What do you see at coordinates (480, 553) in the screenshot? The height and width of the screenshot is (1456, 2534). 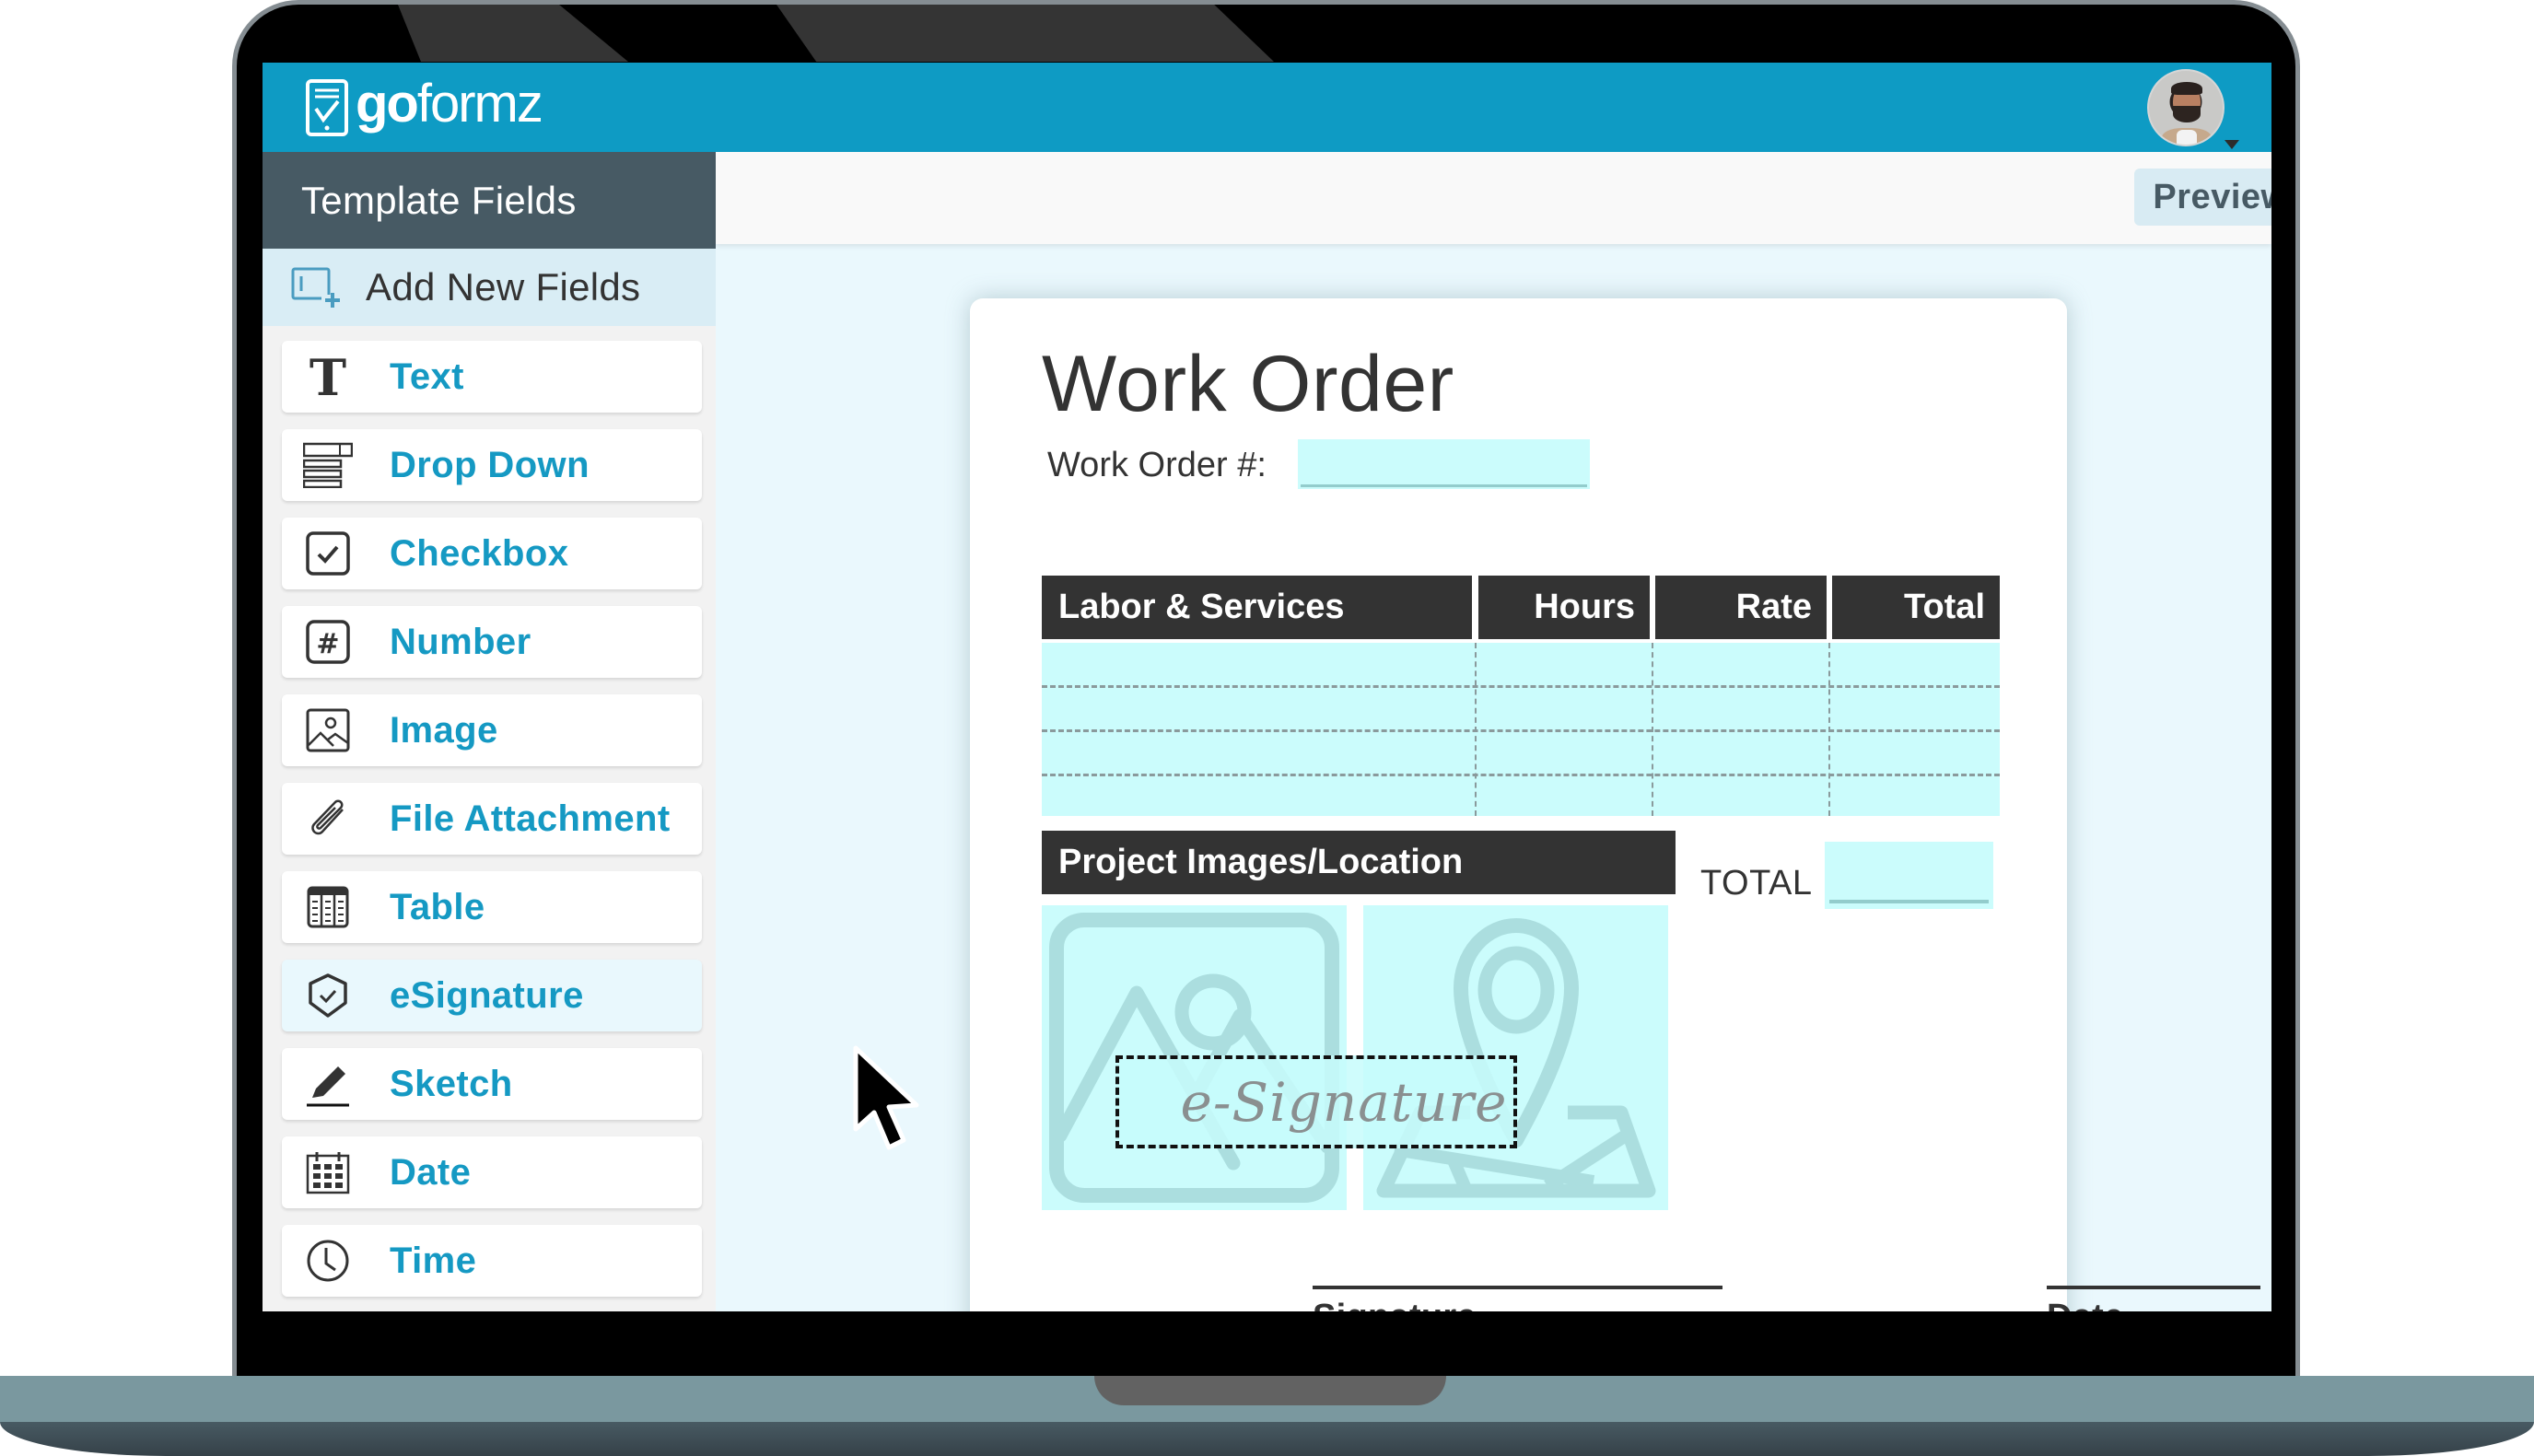 I see `field-item-label: Checkbox` at bounding box center [480, 553].